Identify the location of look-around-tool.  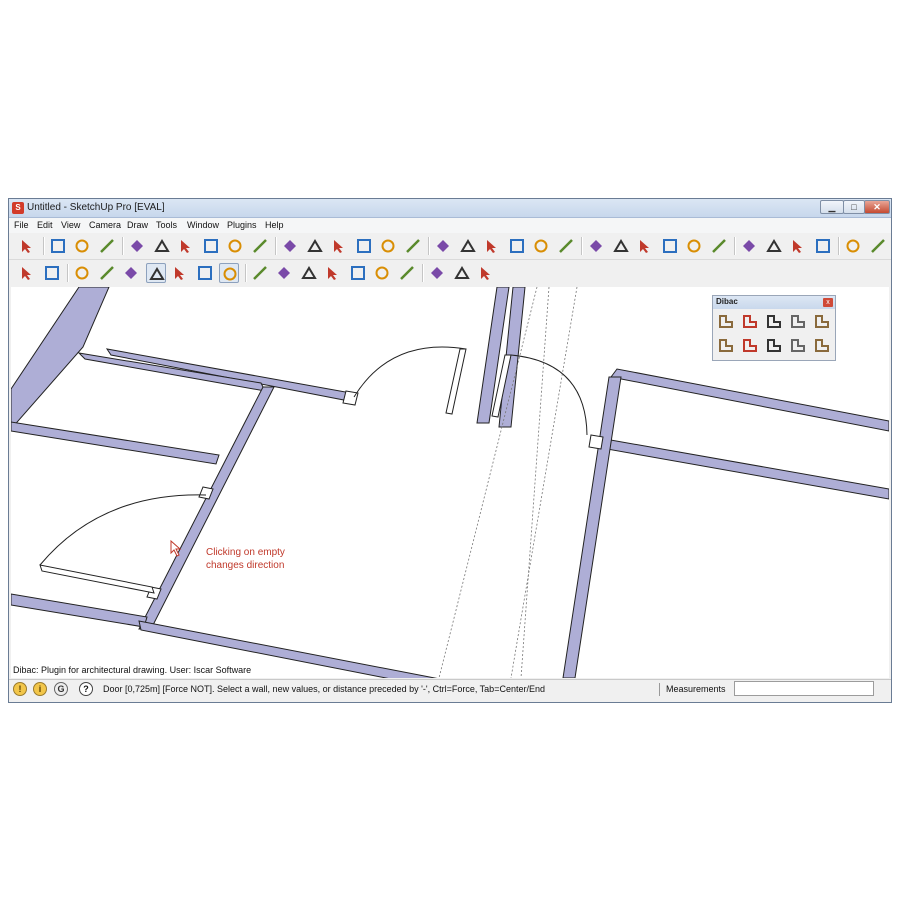
(774, 246).